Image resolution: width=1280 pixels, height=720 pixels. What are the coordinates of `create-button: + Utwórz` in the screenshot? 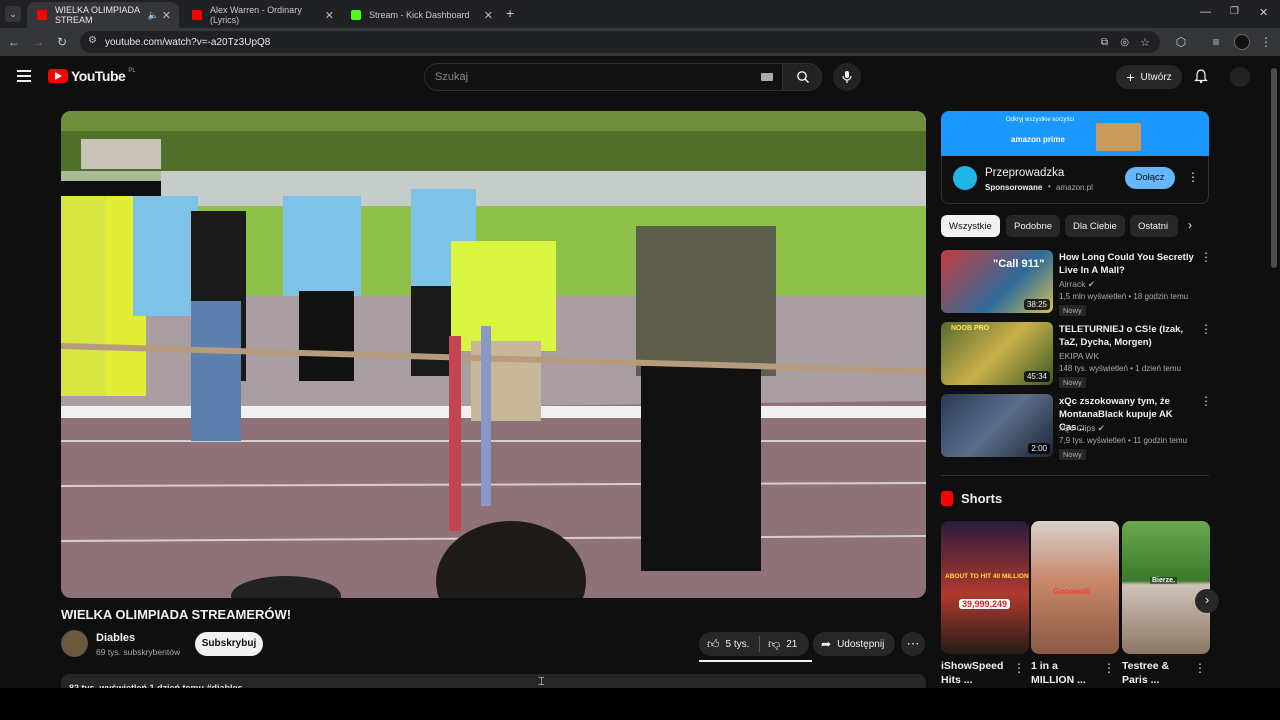 It's located at (1149, 77).